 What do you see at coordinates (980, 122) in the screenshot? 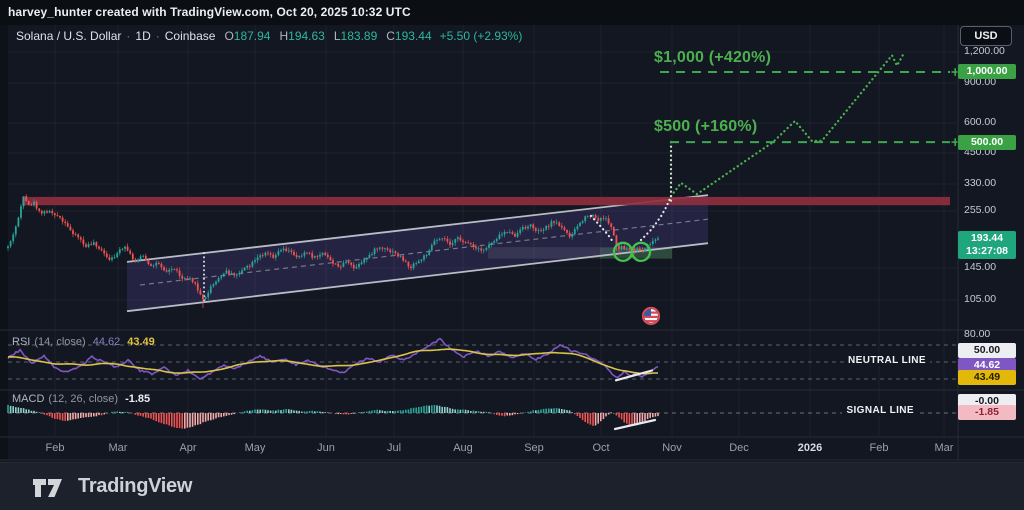
I see `price-axis-label: 600.00` at bounding box center [980, 122].